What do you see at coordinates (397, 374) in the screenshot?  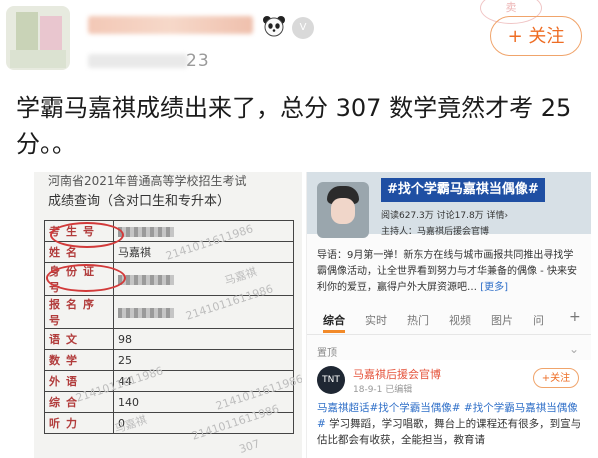 I see `card-author-name: 马嘉祺后援会官博` at bounding box center [397, 374].